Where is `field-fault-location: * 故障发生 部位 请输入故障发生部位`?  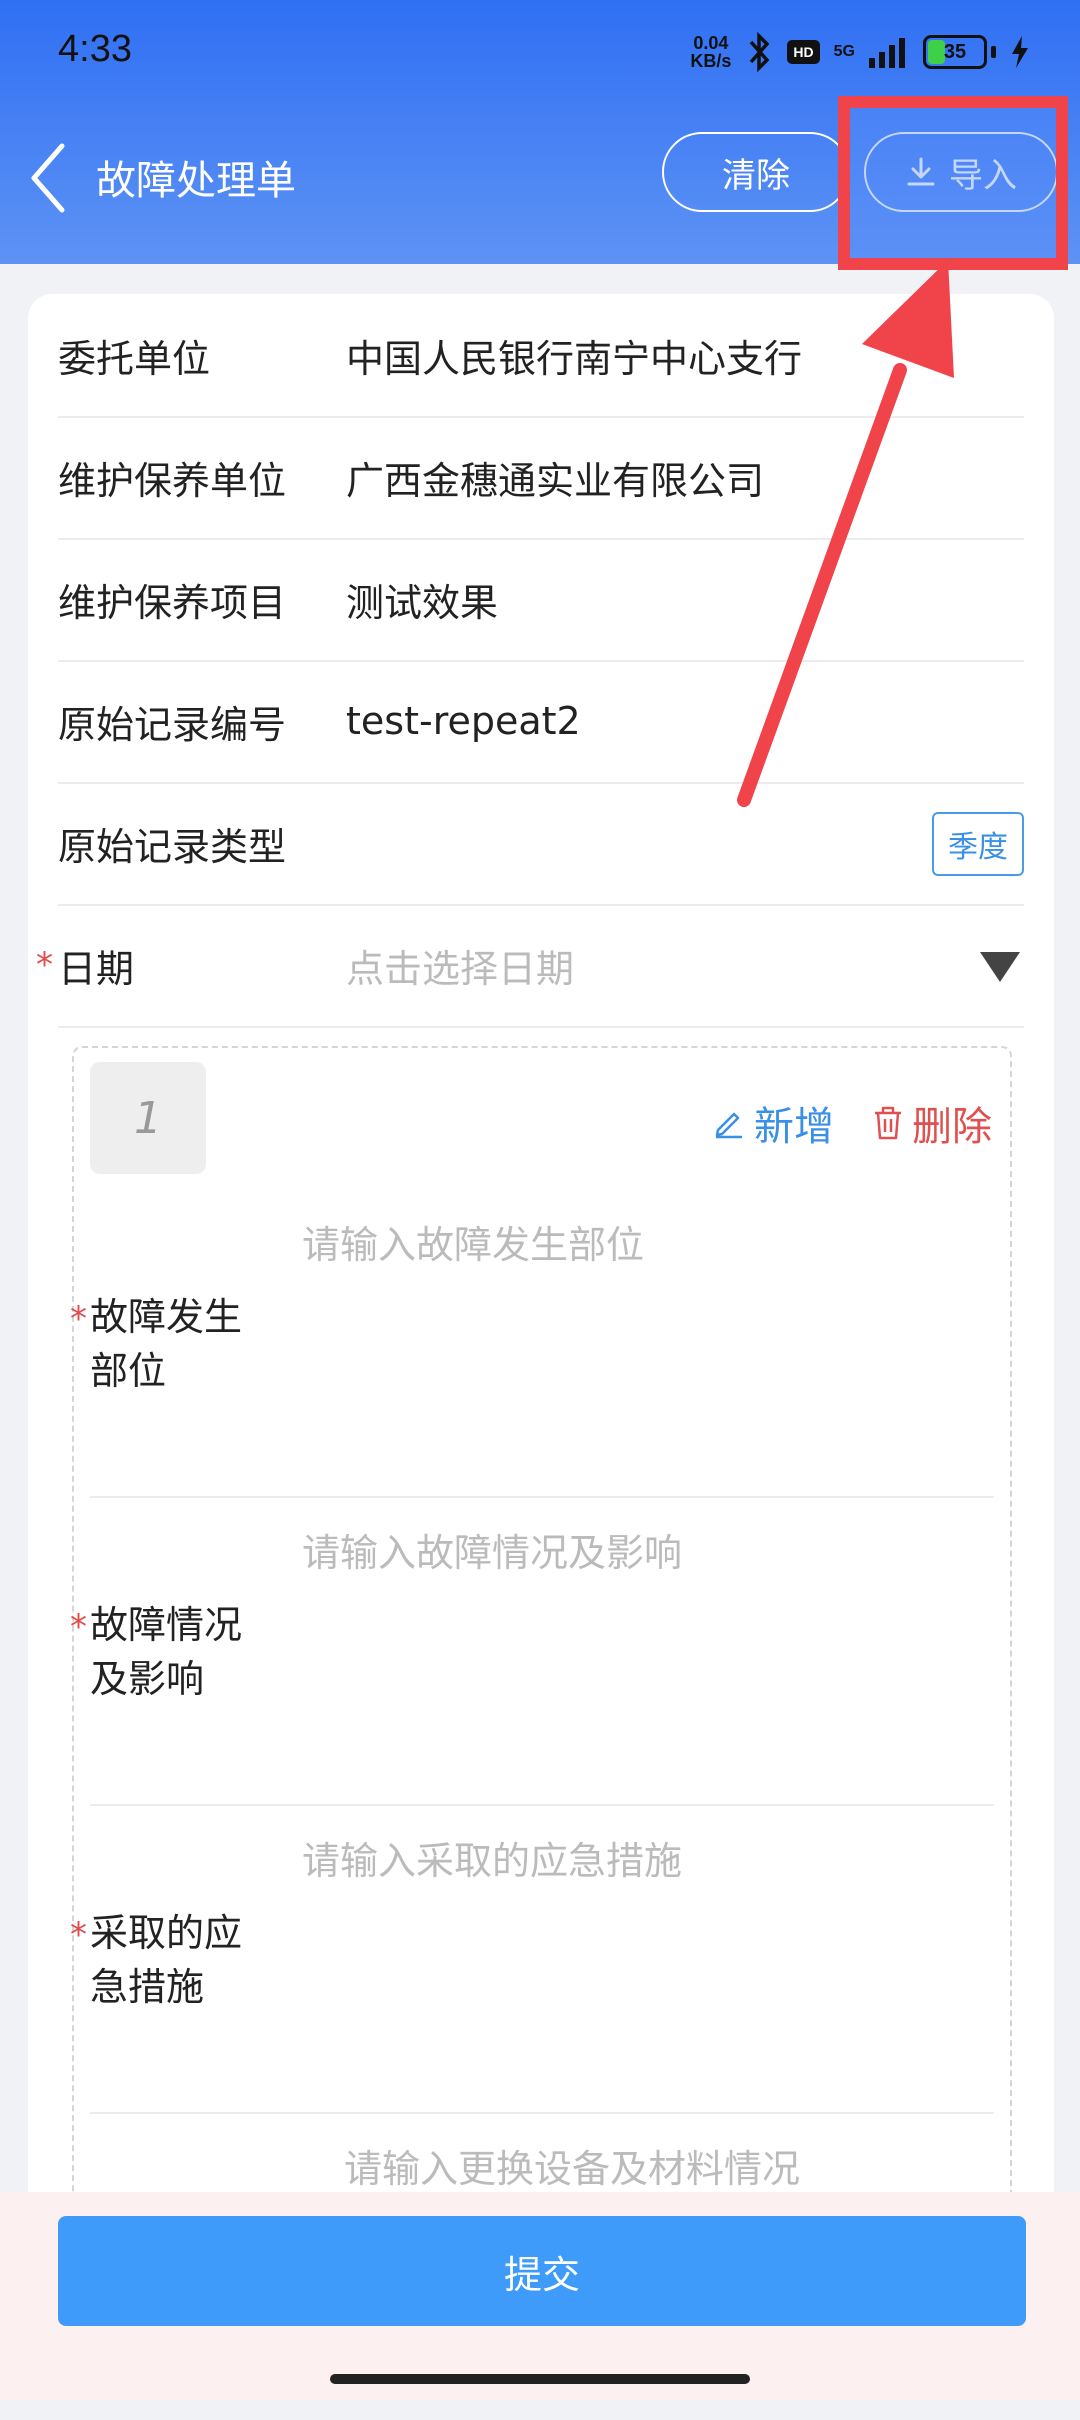 field-fault-location: * 故障发生 部位 请输入故障发生部位 is located at coordinates (532, 1344).